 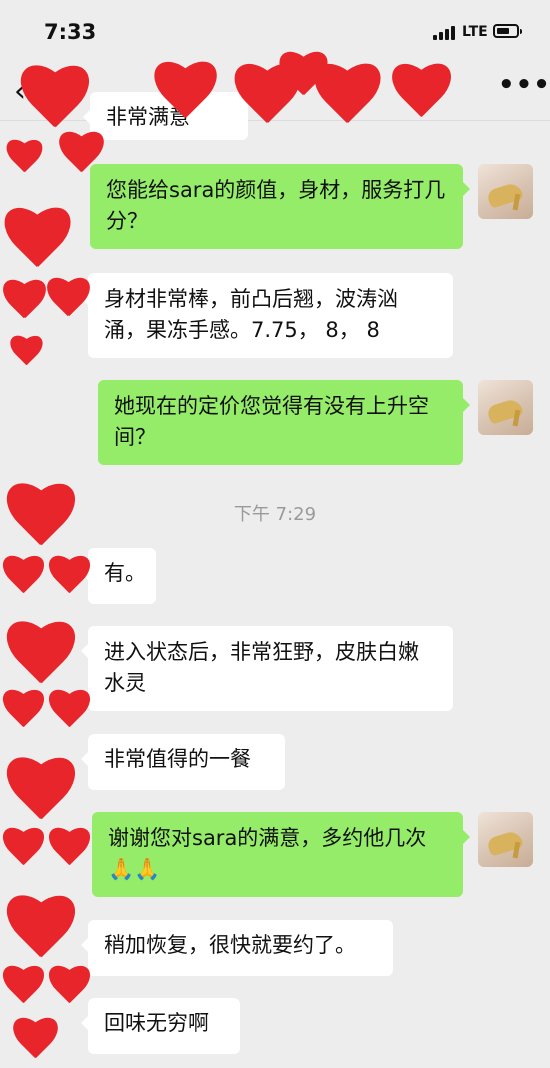 What do you see at coordinates (125, 573) in the screenshot?
I see `message-text: 有。` at bounding box center [125, 573].